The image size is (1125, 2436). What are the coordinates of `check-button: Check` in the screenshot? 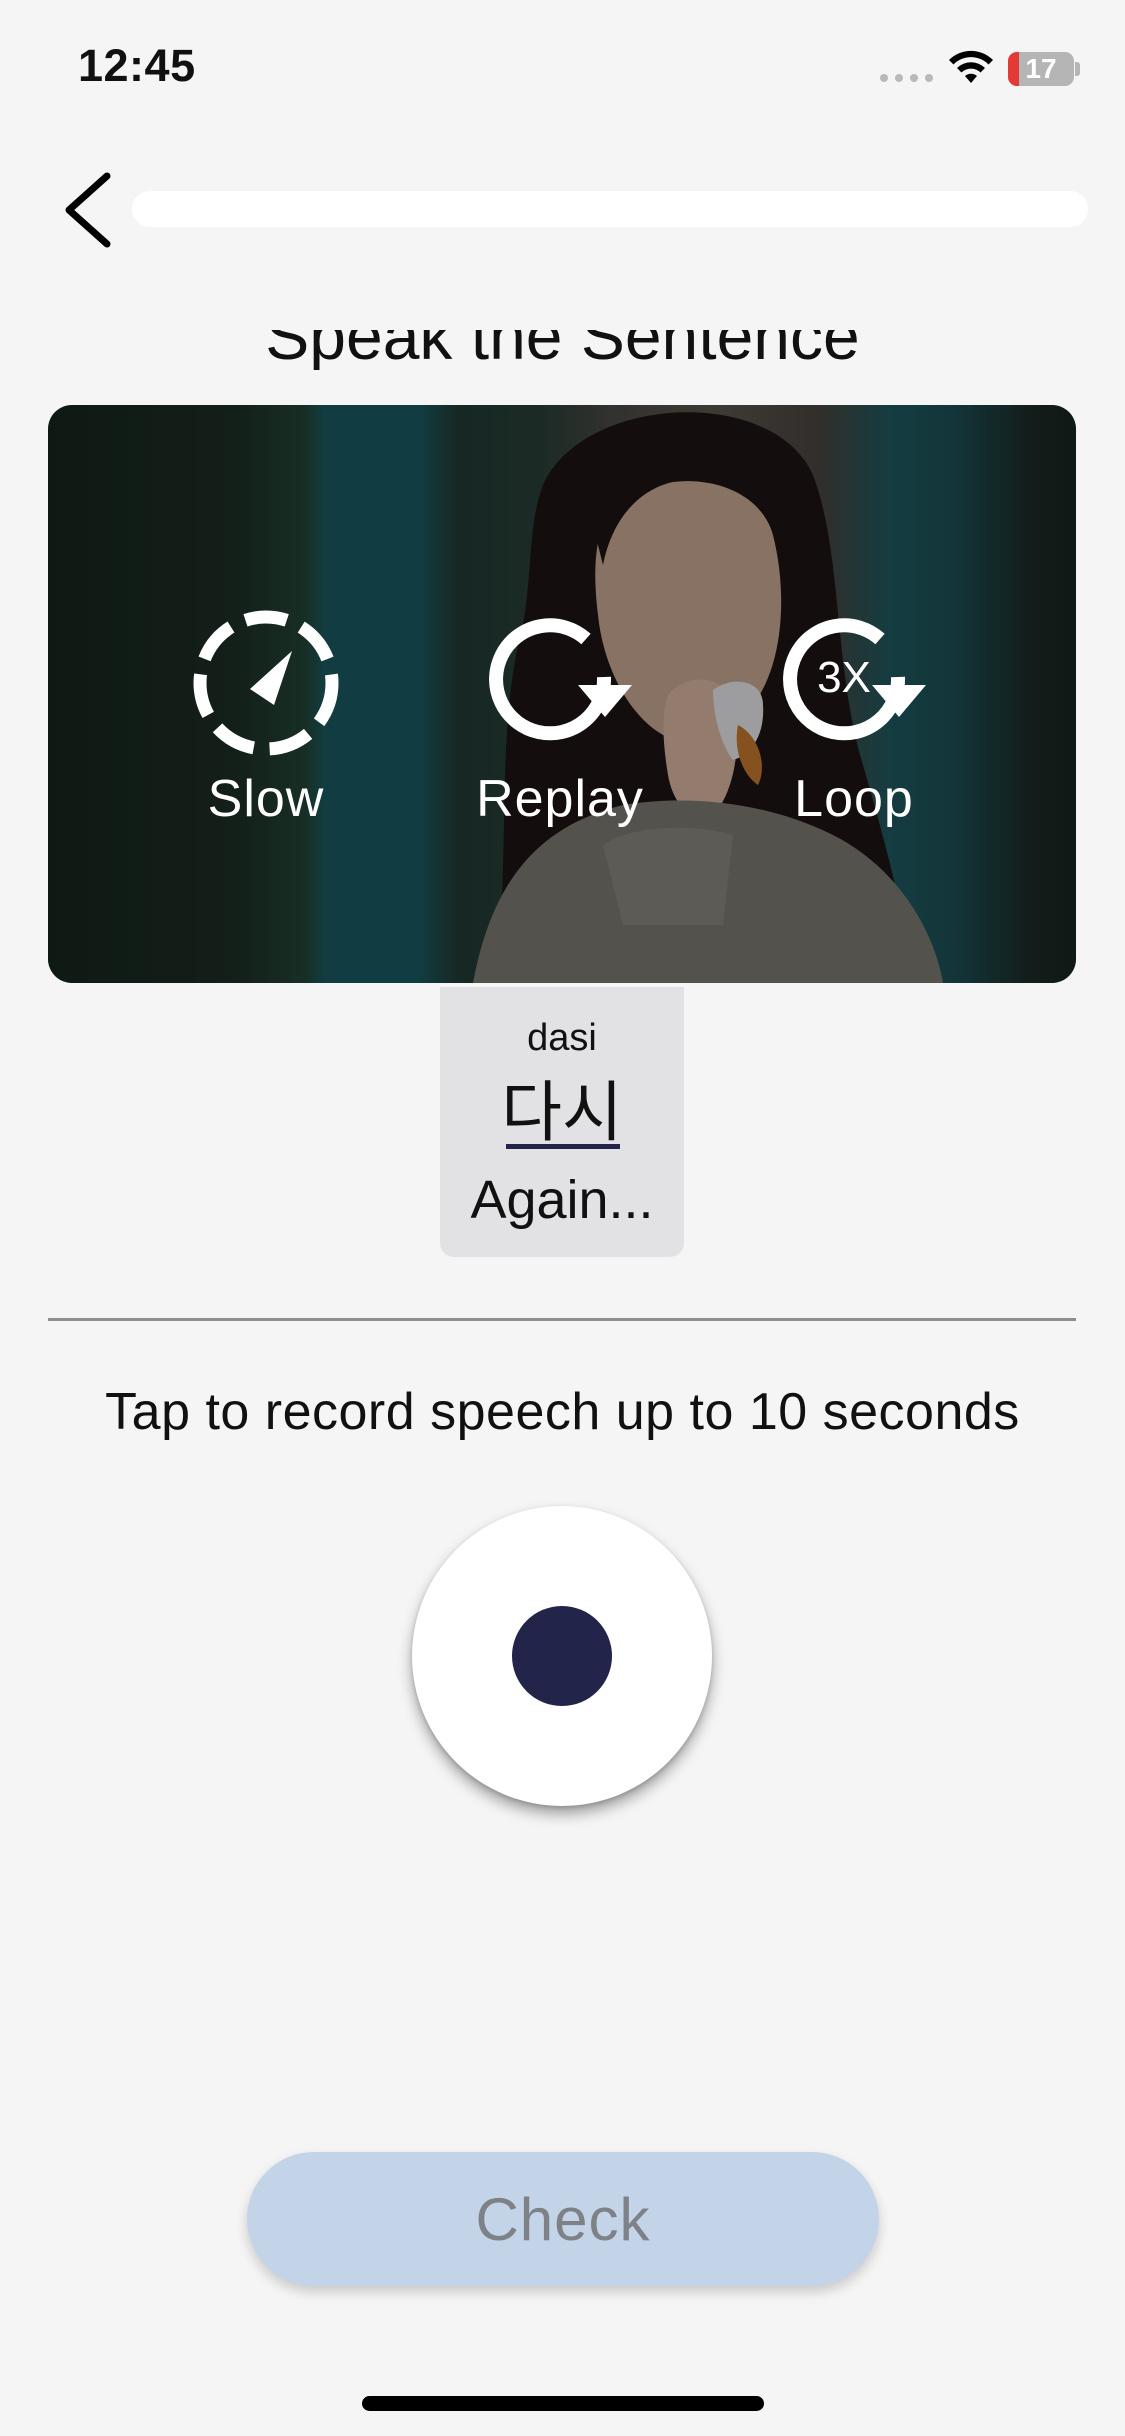 It's located at (563, 2219).